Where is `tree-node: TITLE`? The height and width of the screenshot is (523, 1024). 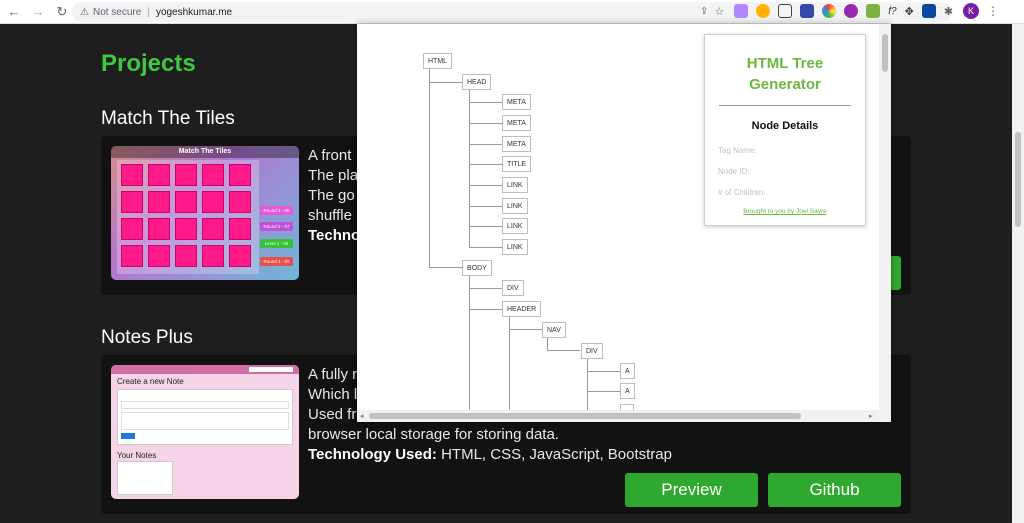 tree-node: TITLE is located at coordinates (517, 164).